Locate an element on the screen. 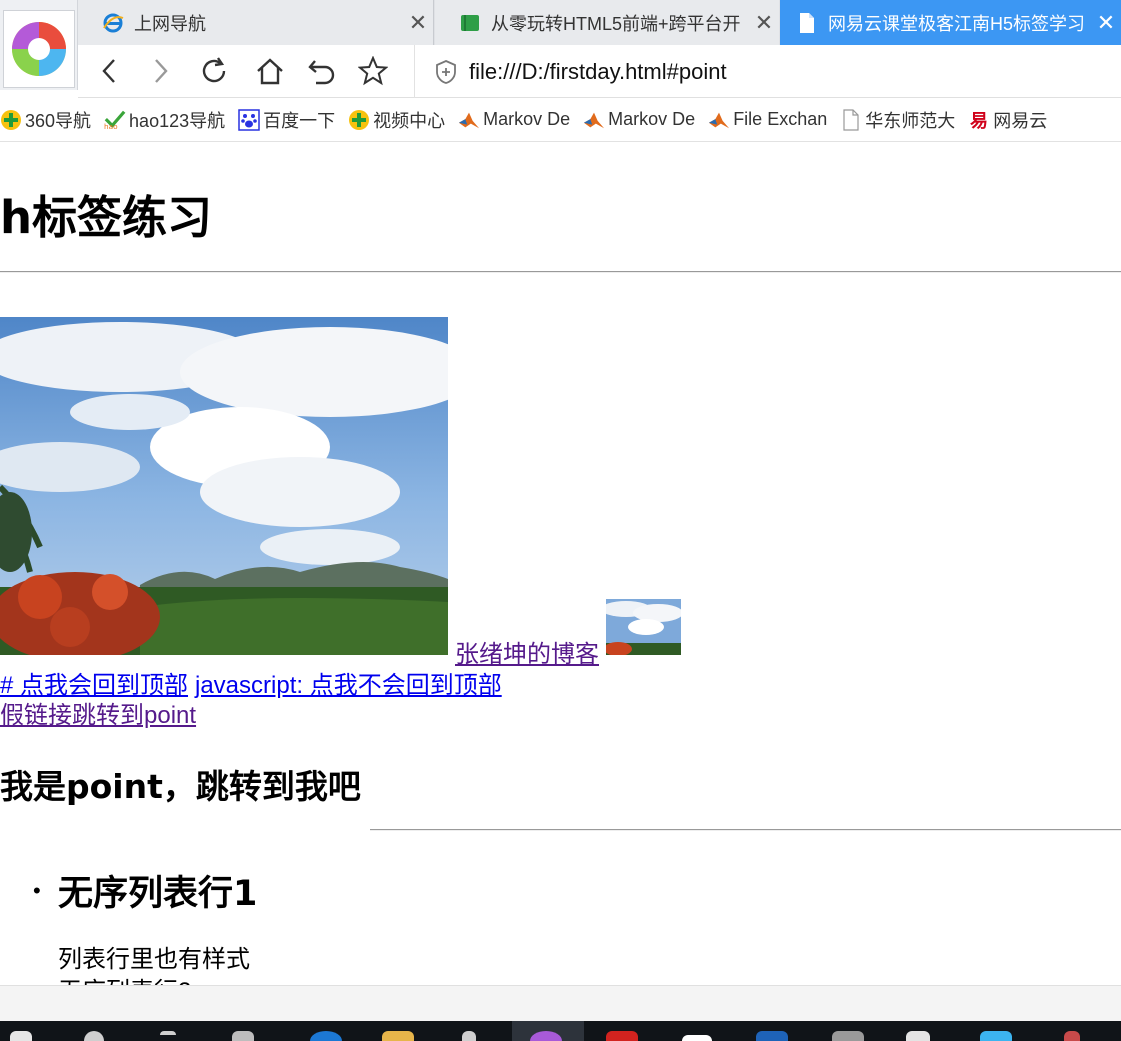 The height and width of the screenshot is (1041, 1121). taskbar is located at coordinates (560, 1031).